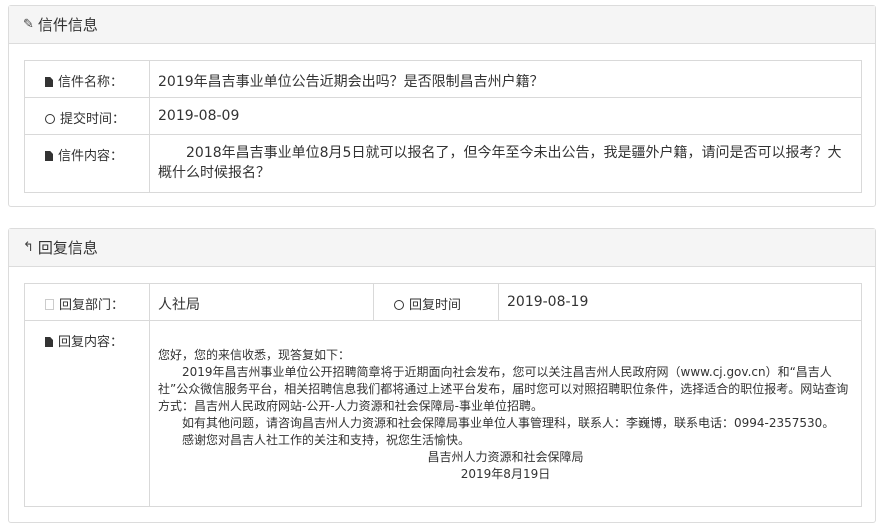 The width and height of the screenshot is (884, 532). What do you see at coordinates (93, 119) in the screenshot?
I see `submit-time-label: 提交时间：` at bounding box center [93, 119].